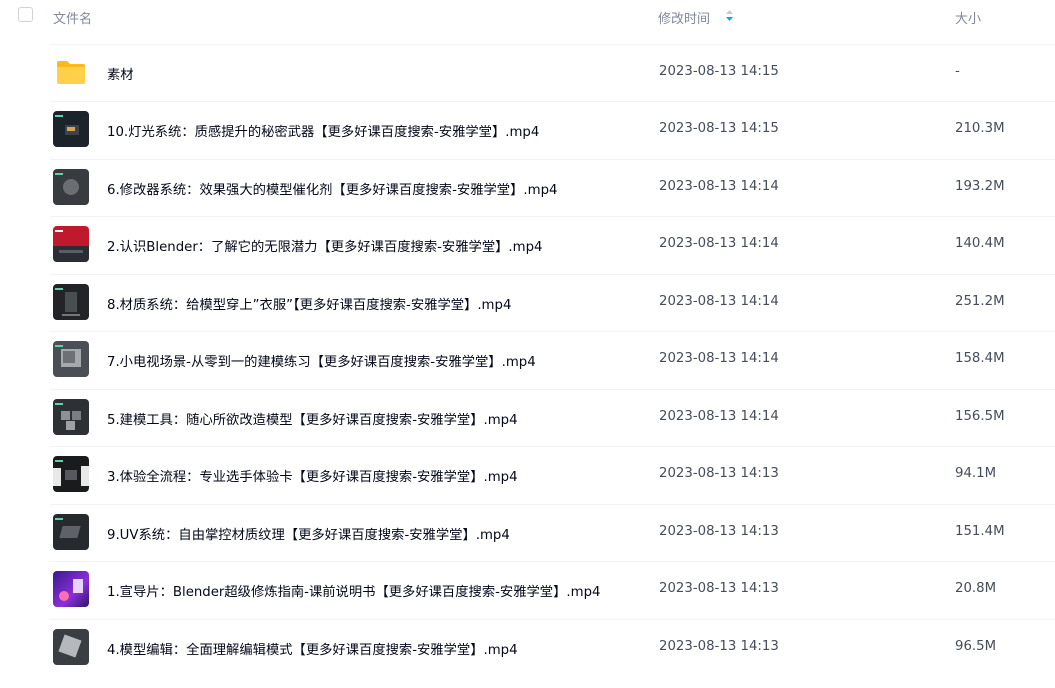 This screenshot has height=688, width=1055. I want to click on file-name: 4.模型编辑：全面理解编辑模式【更多好课百度搜索-安雅学堂】.mp4, so click(312, 648).